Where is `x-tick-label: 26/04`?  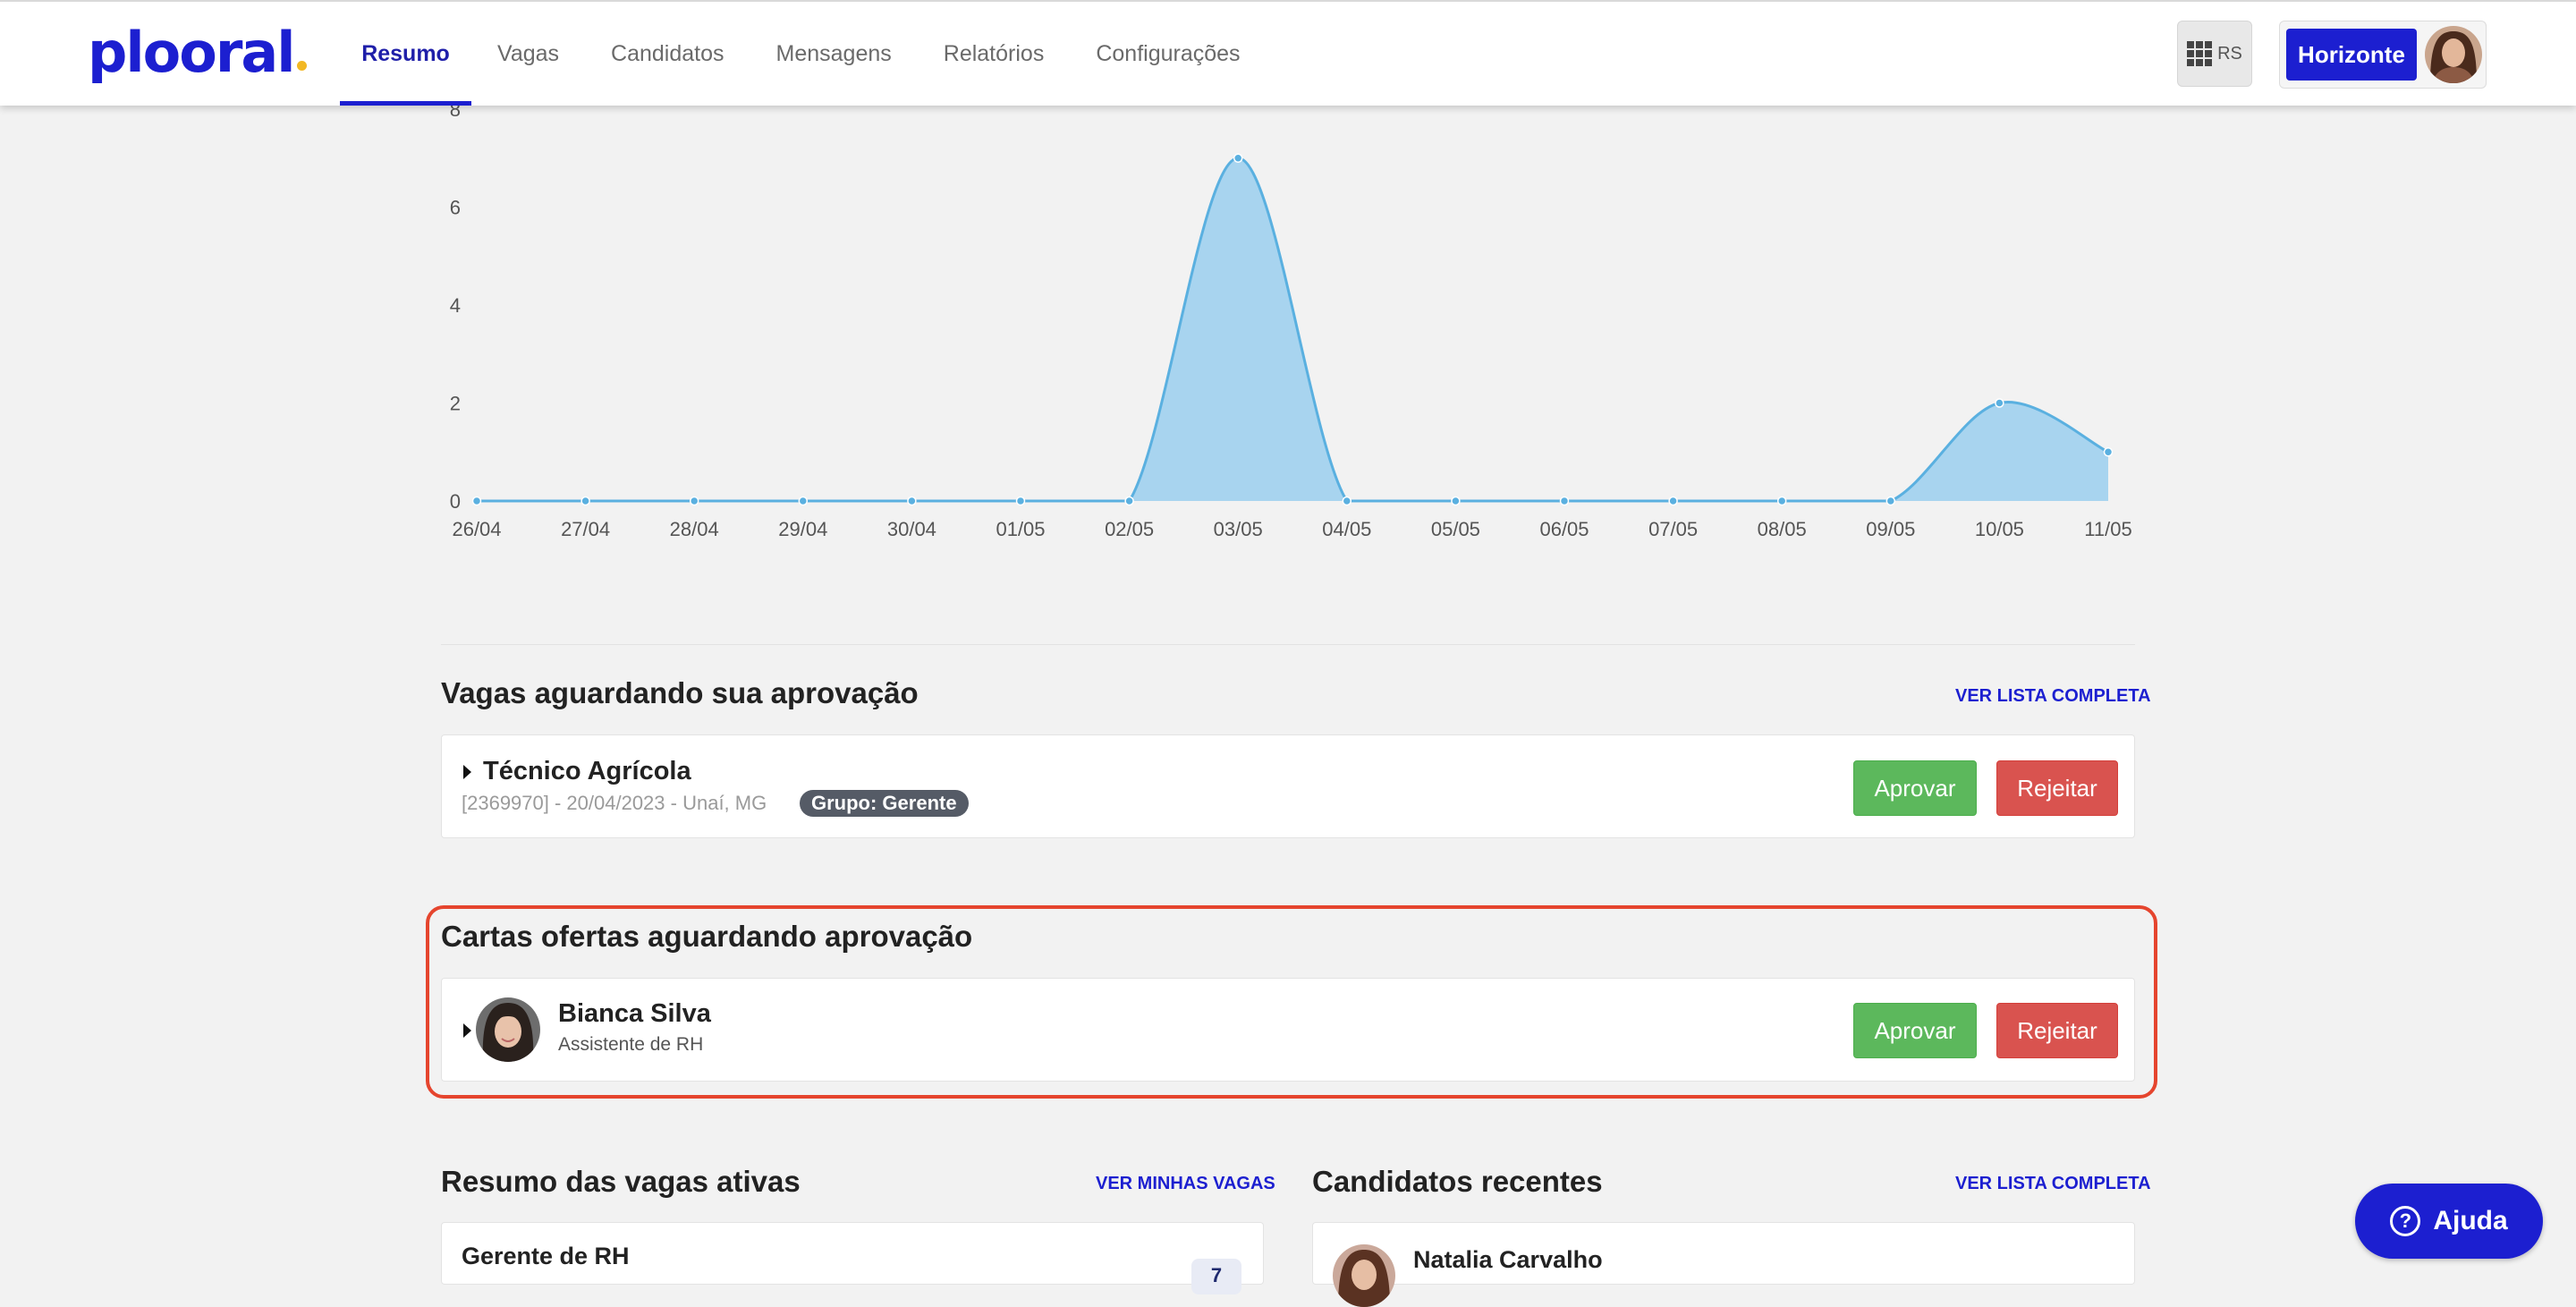
x-tick-label: 26/04 is located at coordinates (476, 529).